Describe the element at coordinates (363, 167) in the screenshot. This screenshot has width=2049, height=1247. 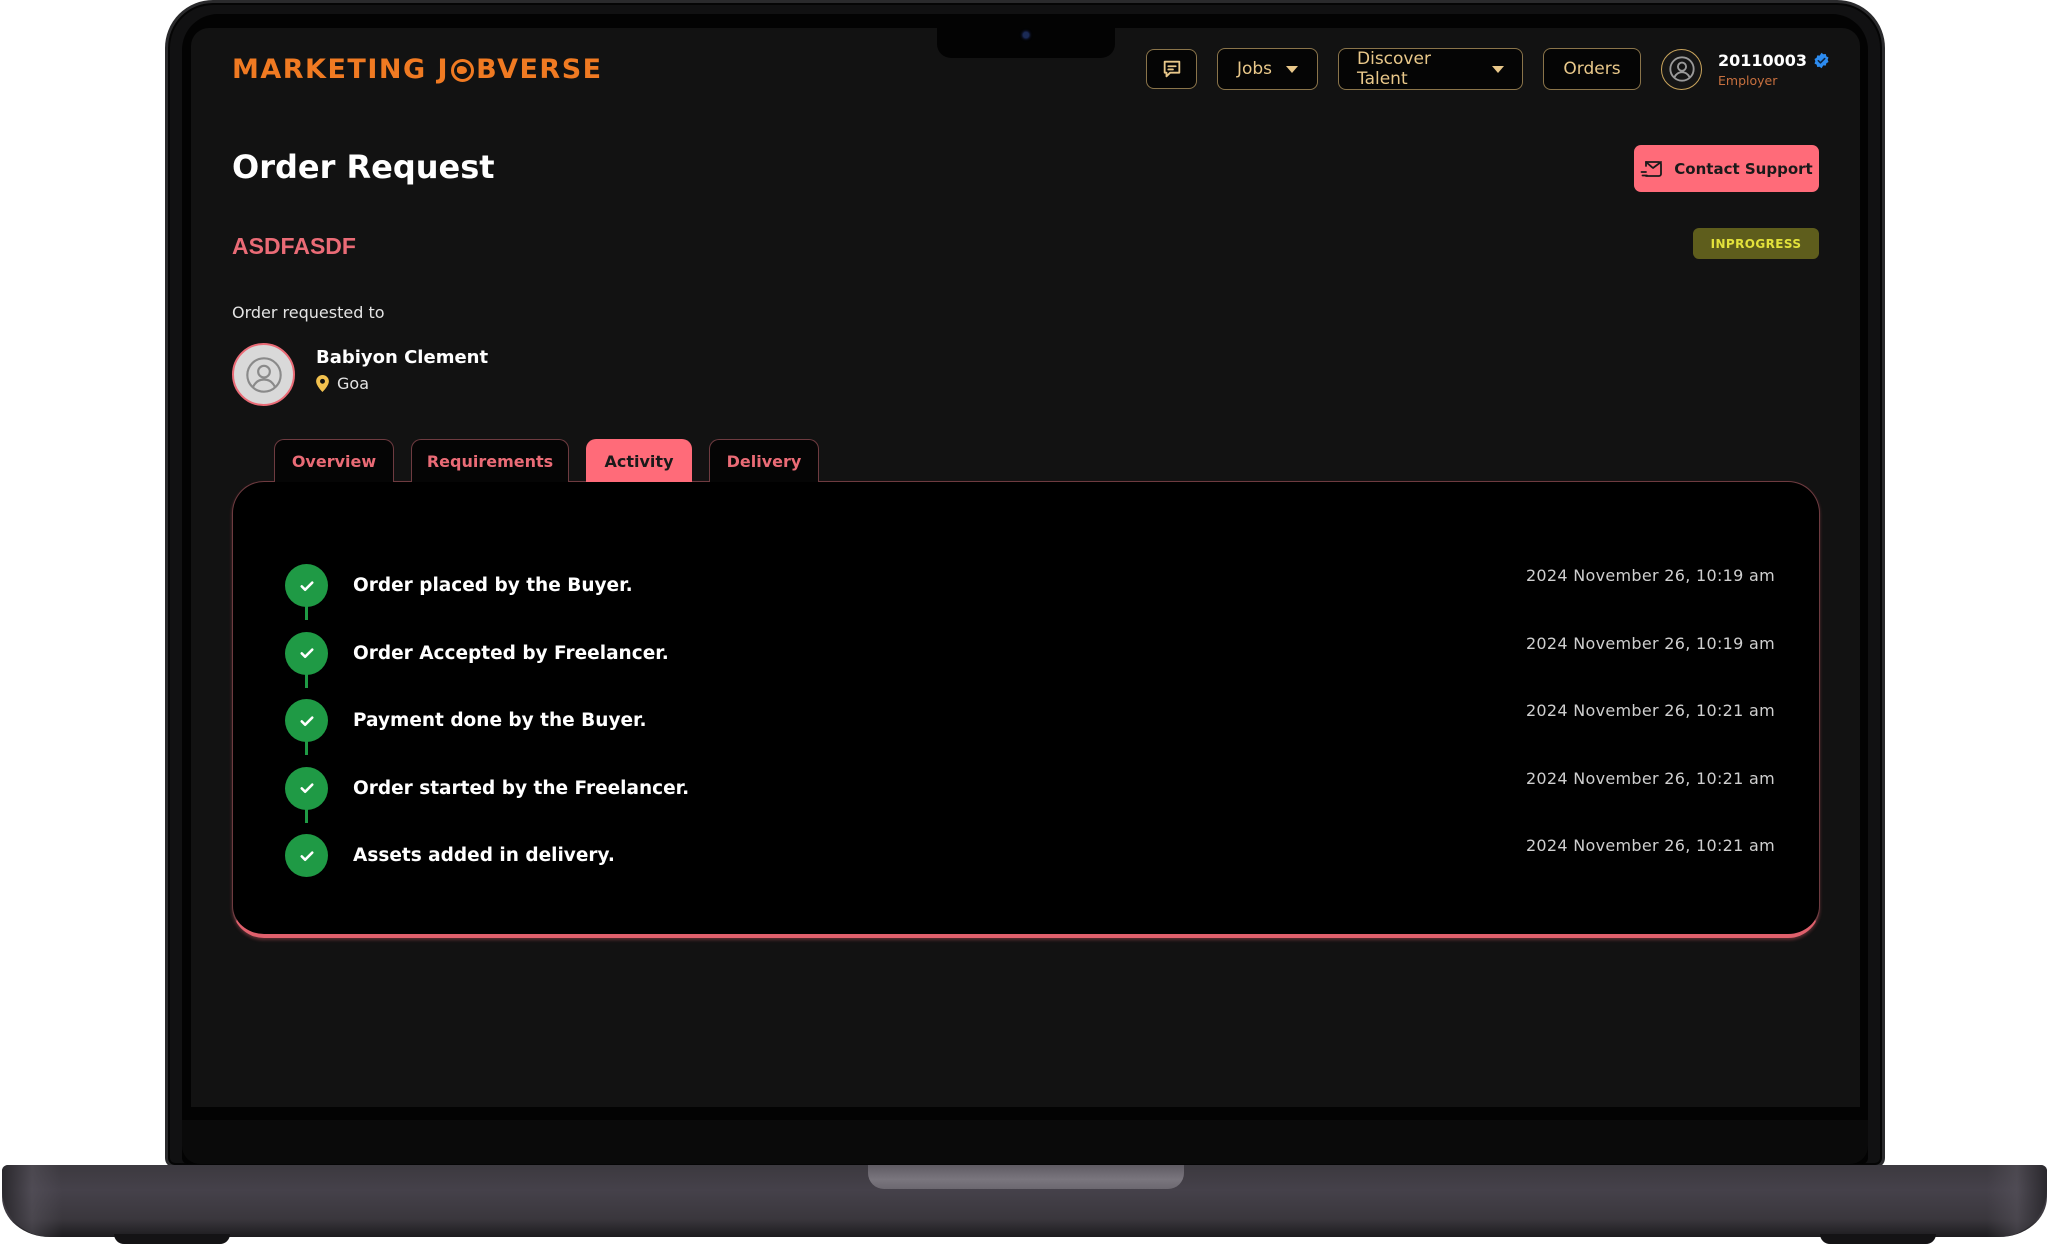
I see `page-title: Order Request` at that location.